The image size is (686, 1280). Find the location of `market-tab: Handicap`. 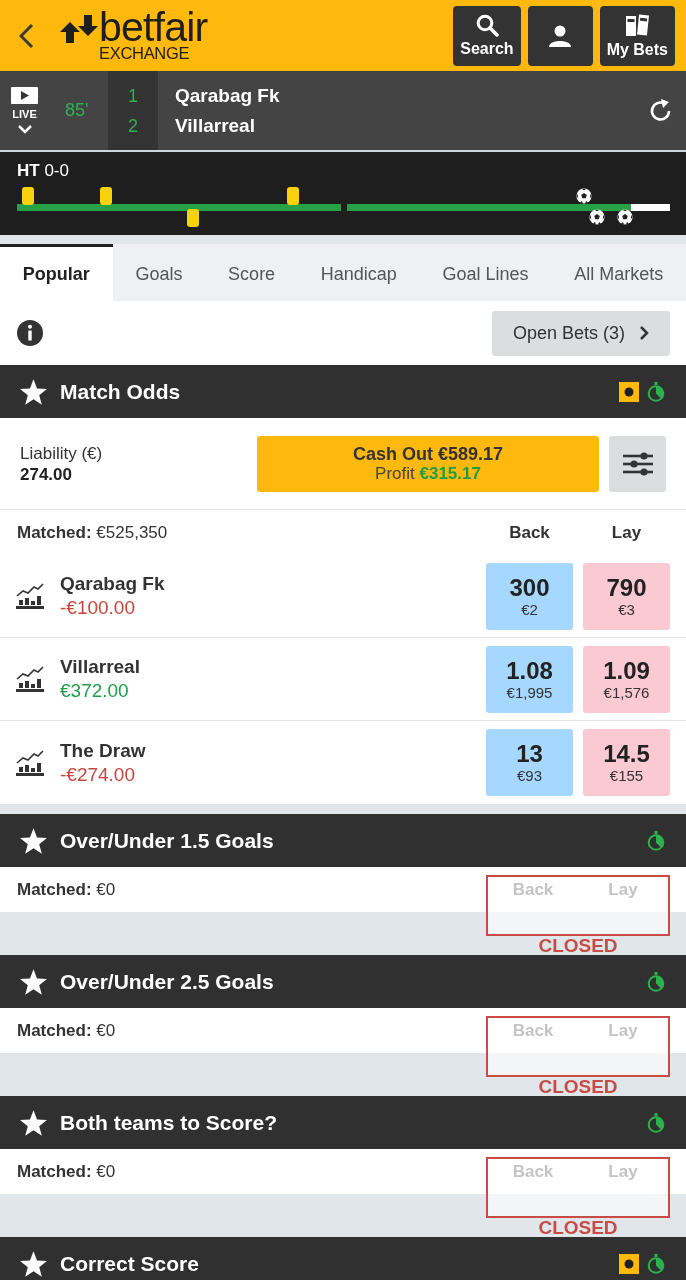

market-tab: Handicap is located at coordinates (358, 272).